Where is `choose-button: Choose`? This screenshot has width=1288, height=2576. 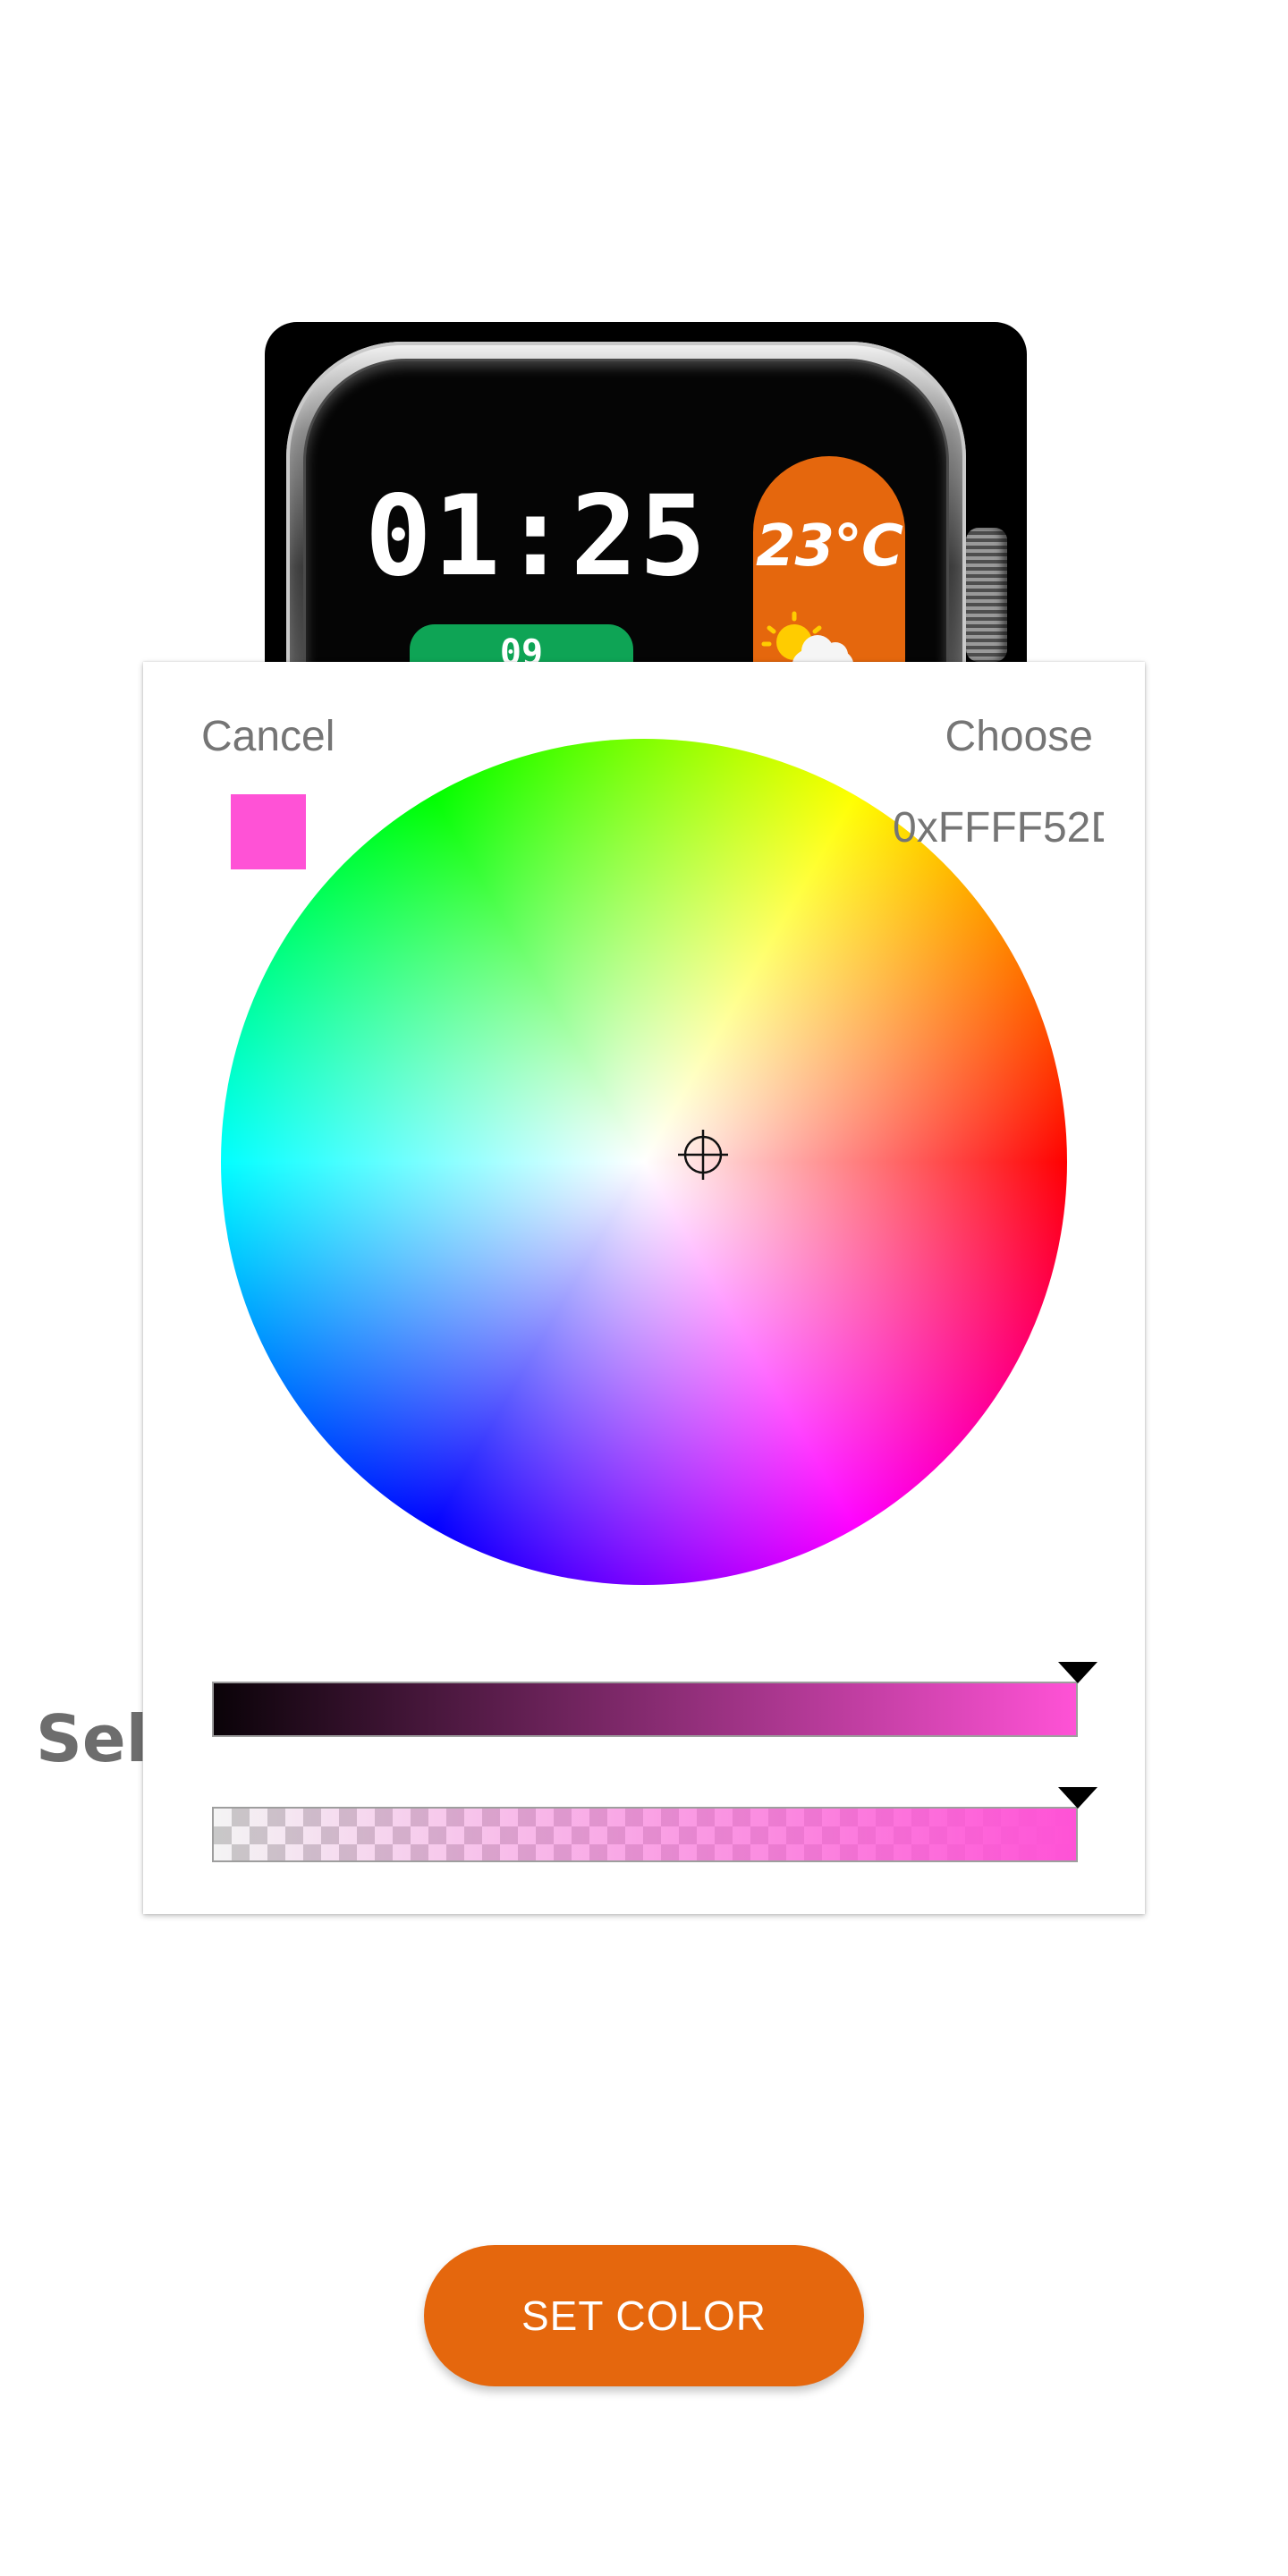 choose-button: Choose is located at coordinates (1019, 736).